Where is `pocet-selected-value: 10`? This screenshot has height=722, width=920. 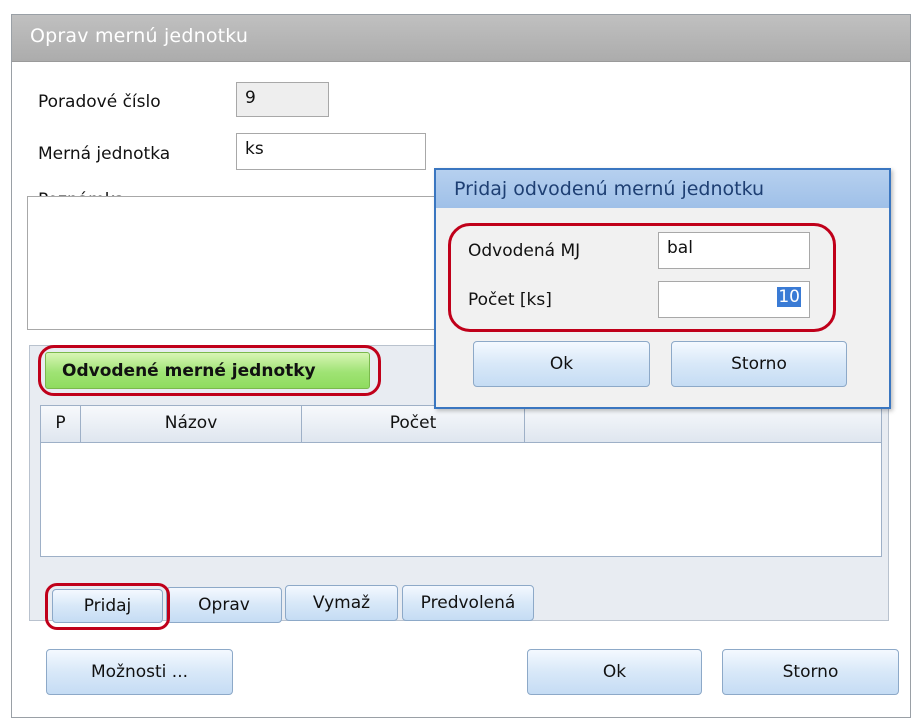
pocet-selected-value: 10 is located at coordinates (789, 297).